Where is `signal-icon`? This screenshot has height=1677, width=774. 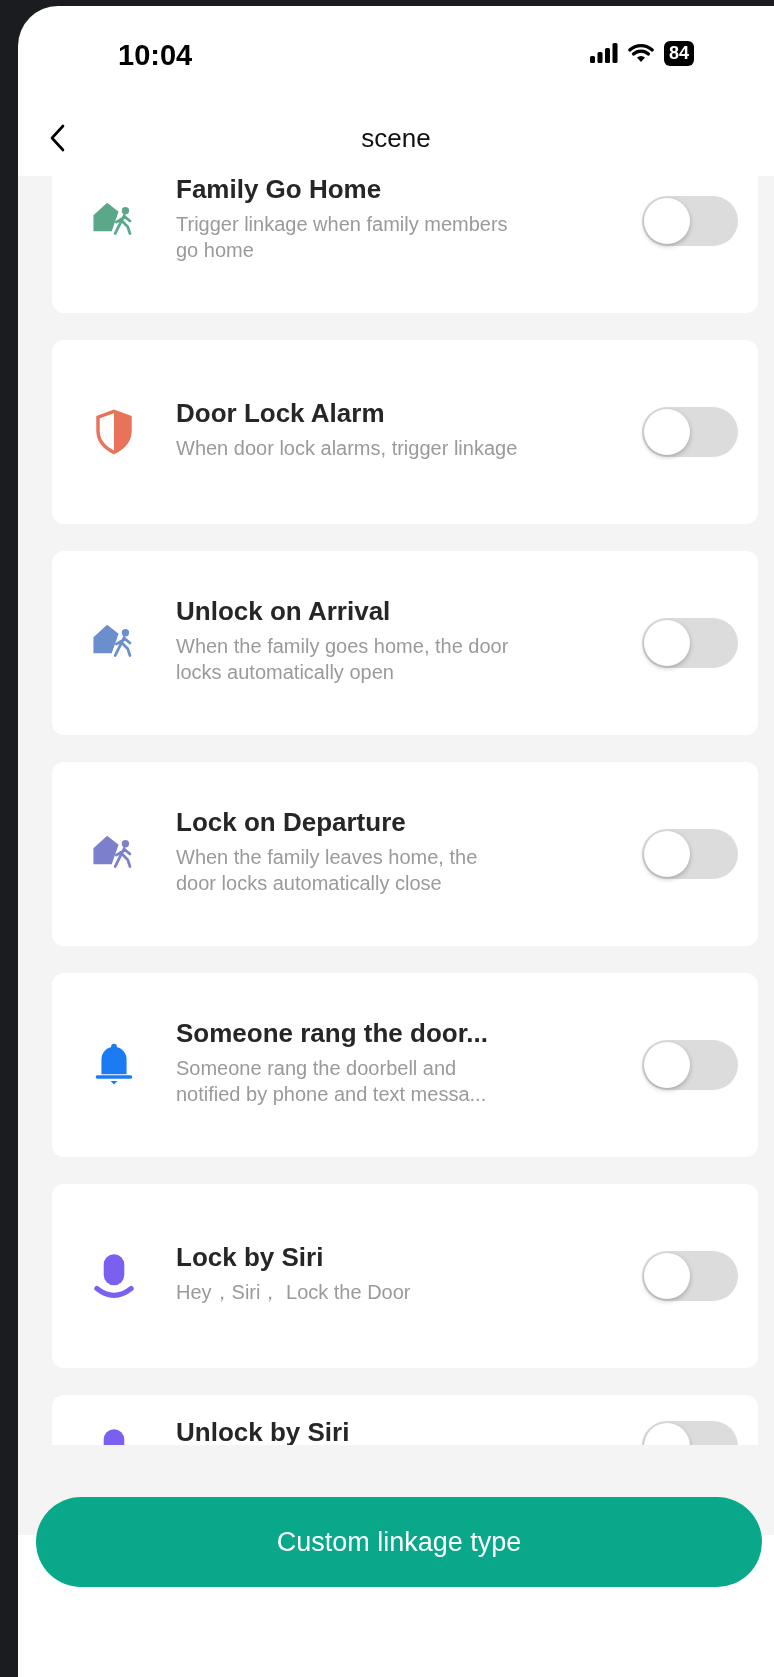
signal-icon is located at coordinates (603, 53).